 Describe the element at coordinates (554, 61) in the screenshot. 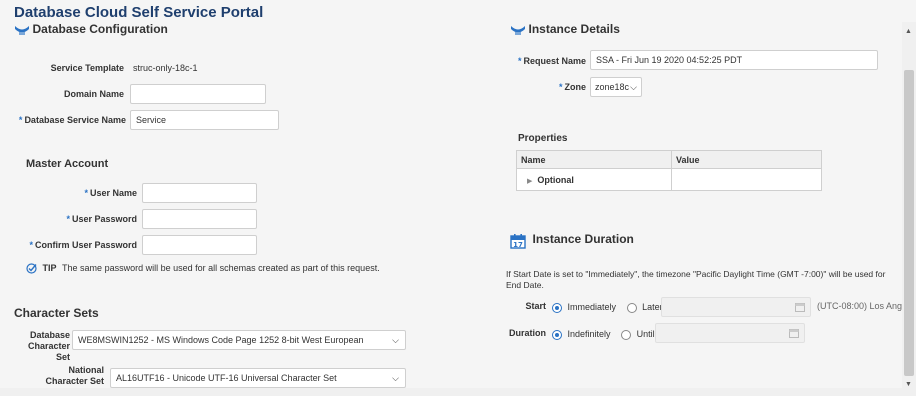

I see `request-name-label-text: Request Name` at that location.